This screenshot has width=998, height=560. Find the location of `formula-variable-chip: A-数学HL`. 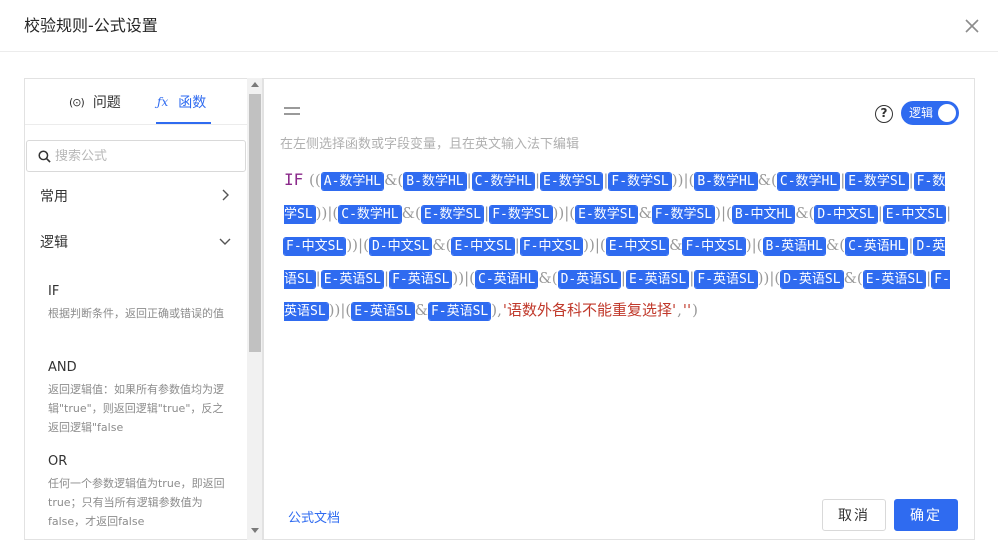

formula-variable-chip: A-数学HL is located at coordinates (352, 181).